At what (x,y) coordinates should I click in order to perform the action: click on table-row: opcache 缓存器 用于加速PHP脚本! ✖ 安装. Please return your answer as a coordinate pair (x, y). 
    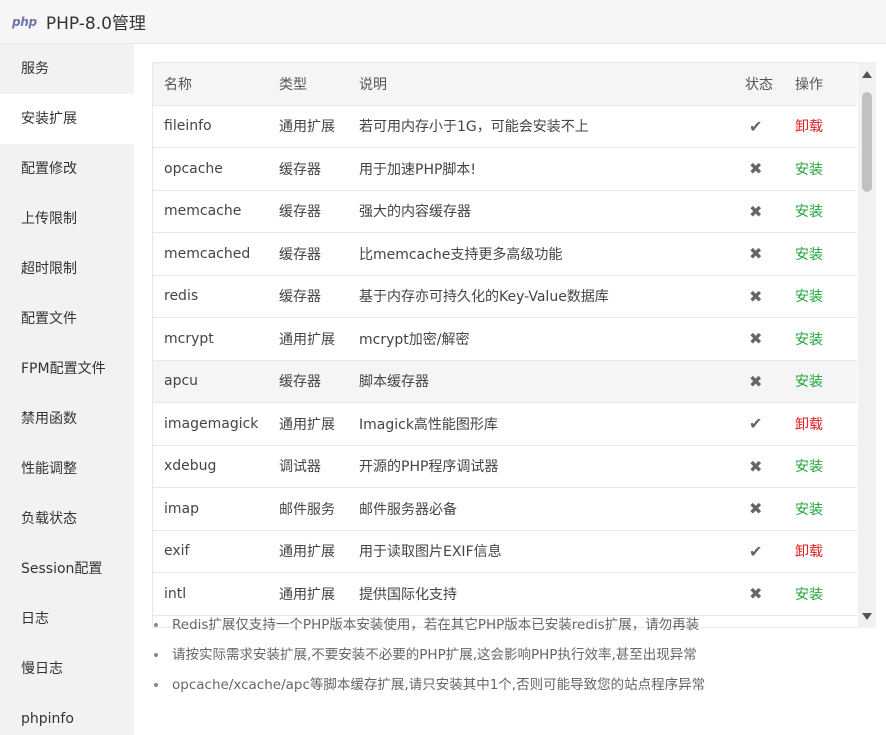
    Looking at the image, I should click on (505, 169).